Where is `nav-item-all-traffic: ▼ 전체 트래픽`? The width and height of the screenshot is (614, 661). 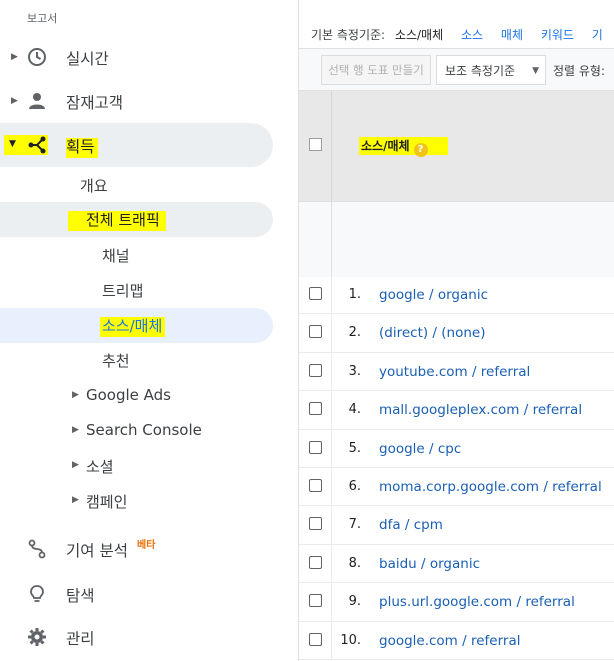 nav-item-all-traffic: ▼ 전체 트래픽 is located at coordinates (149, 219).